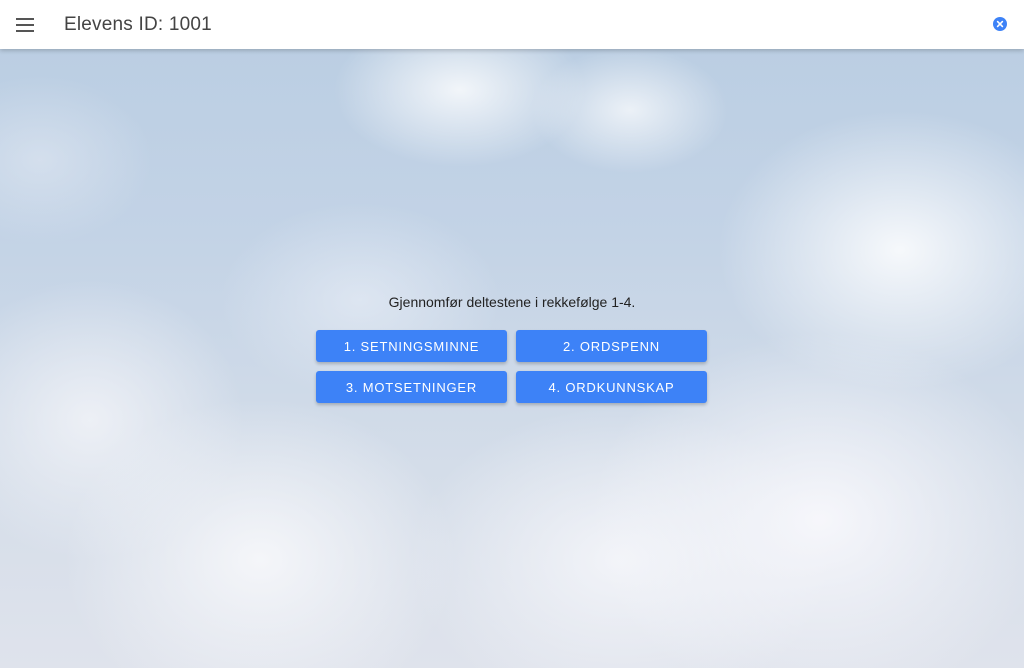  What do you see at coordinates (512, 302) in the screenshot?
I see `instruction-text: Gjennomfør deltestene i rekkefølge 1-4.` at bounding box center [512, 302].